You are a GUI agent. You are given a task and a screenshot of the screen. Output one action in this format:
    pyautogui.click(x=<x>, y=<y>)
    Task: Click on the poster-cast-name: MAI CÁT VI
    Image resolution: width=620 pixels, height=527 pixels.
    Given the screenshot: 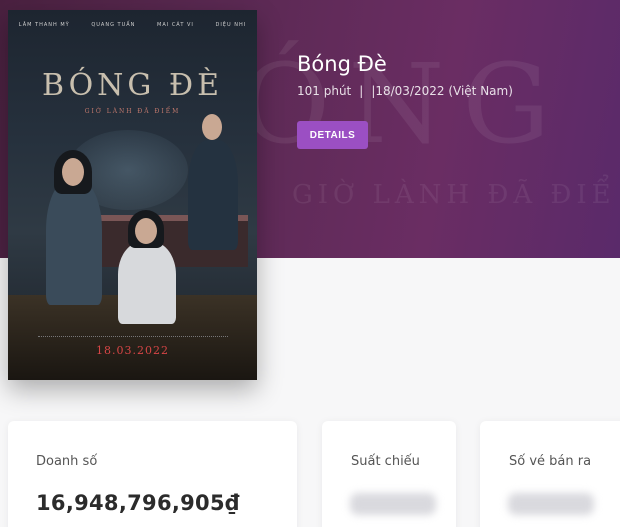 What is the action you would take?
    pyautogui.click(x=175, y=25)
    